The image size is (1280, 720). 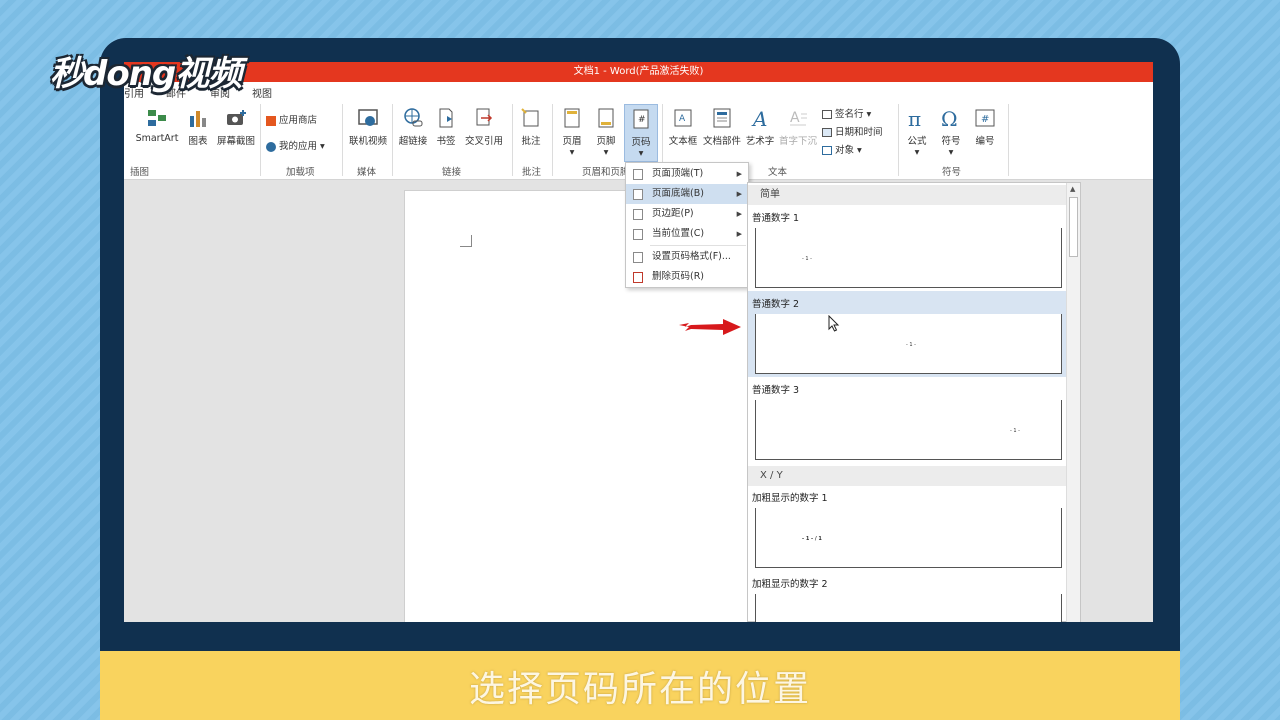 I want to click on equation-label: 公式, so click(x=917, y=141).